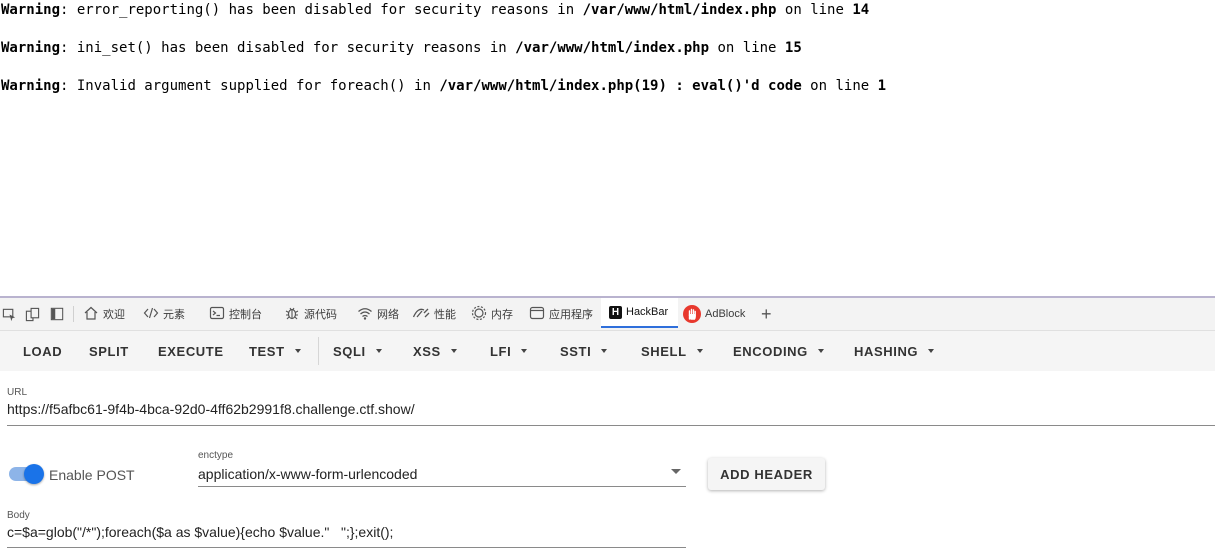 The width and height of the screenshot is (1215, 553). Describe the element at coordinates (676, 471) in the screenshot. I see `dropdown-arrow-icon` at that location.